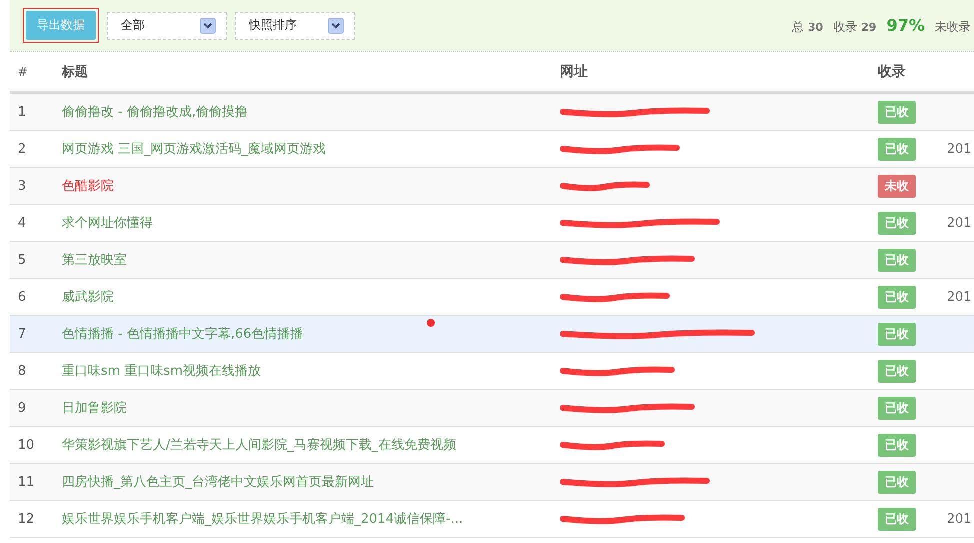  Describe the element at coordinates (953, 27) in the screenshot. I see `stat-label: 未收录` at that location.